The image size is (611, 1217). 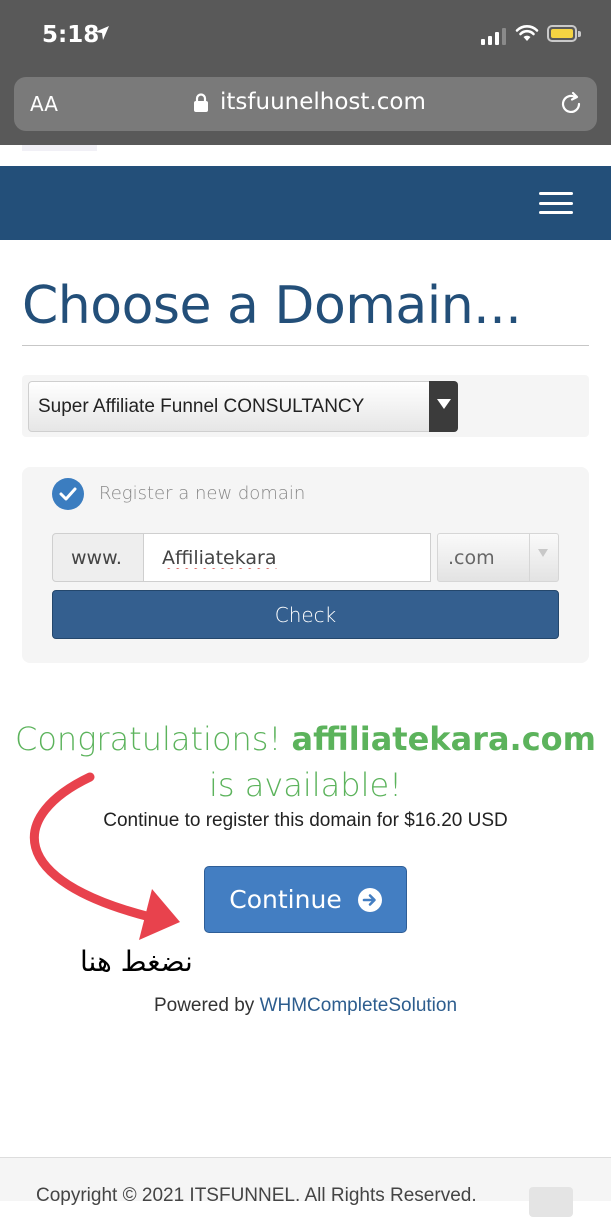 What do you see at coordinates (59, 148) in the screenshot?
I see `tab-strip` at bounding box center [59, 148].